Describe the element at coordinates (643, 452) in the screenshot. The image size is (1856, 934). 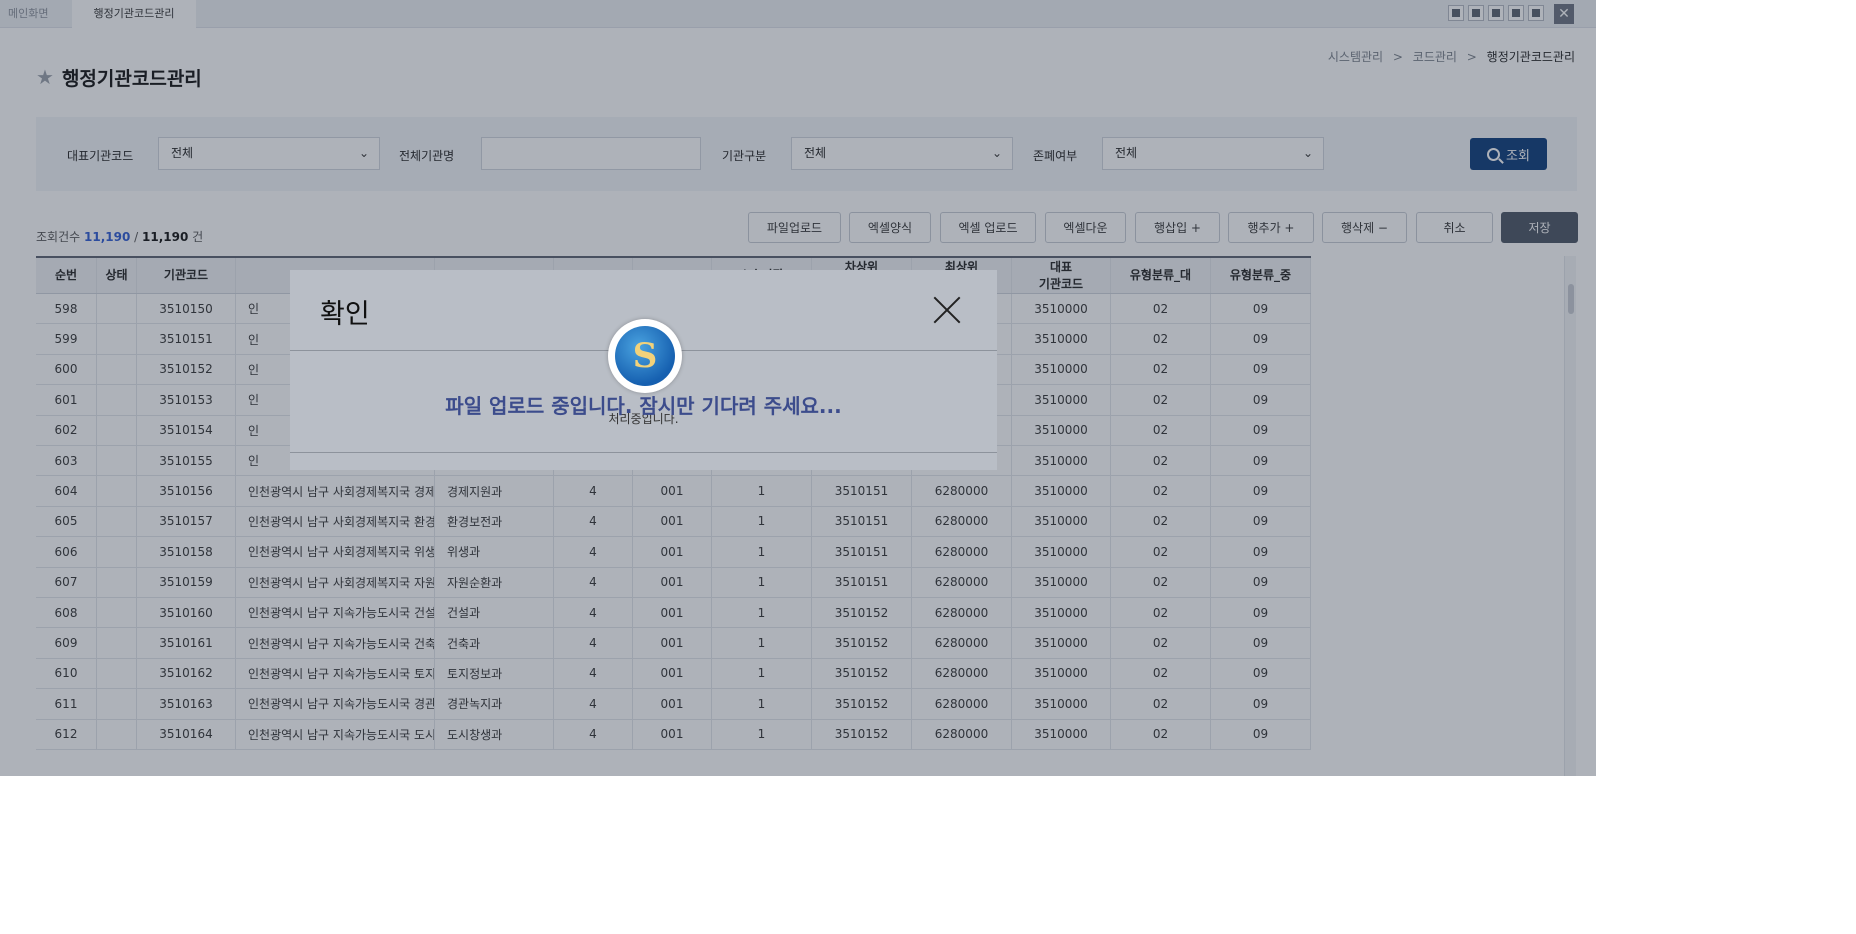
I see `dialog-divider` at that location.